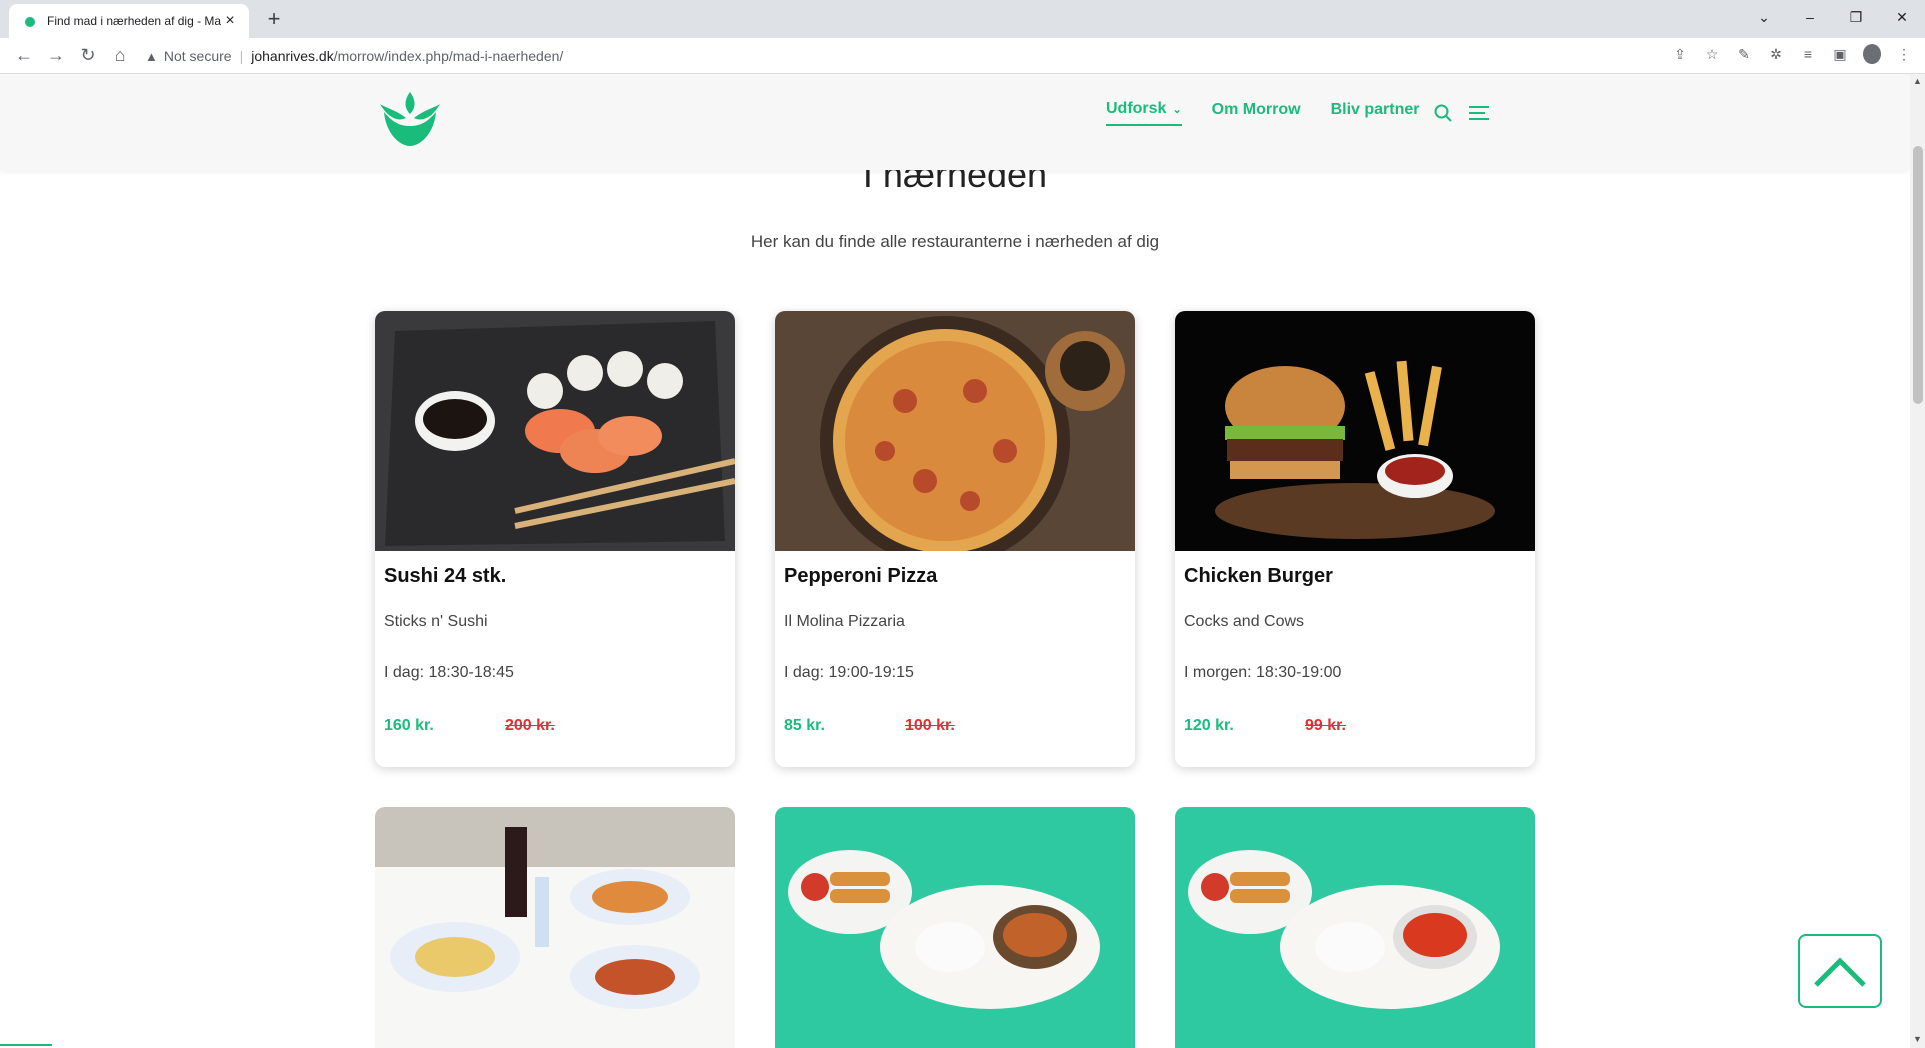 The image size is (1925, 1048). What do you see at coordinates (1177, 110) in the screenshot?
I see `chevron-down-icon: ⌄` at bounding box center [1177, 110].